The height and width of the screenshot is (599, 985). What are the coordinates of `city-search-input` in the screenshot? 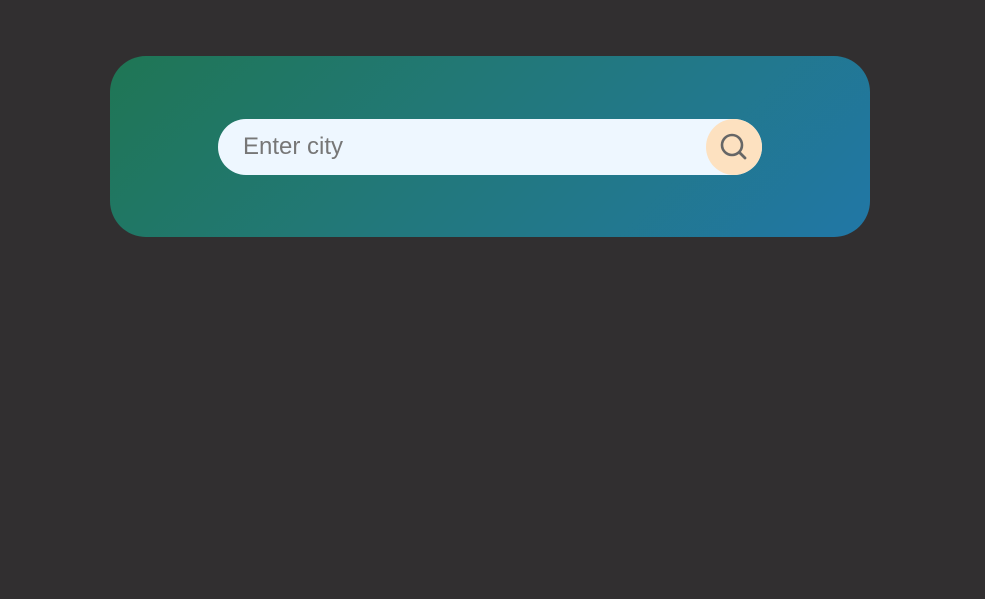 It's located at (461, 147).